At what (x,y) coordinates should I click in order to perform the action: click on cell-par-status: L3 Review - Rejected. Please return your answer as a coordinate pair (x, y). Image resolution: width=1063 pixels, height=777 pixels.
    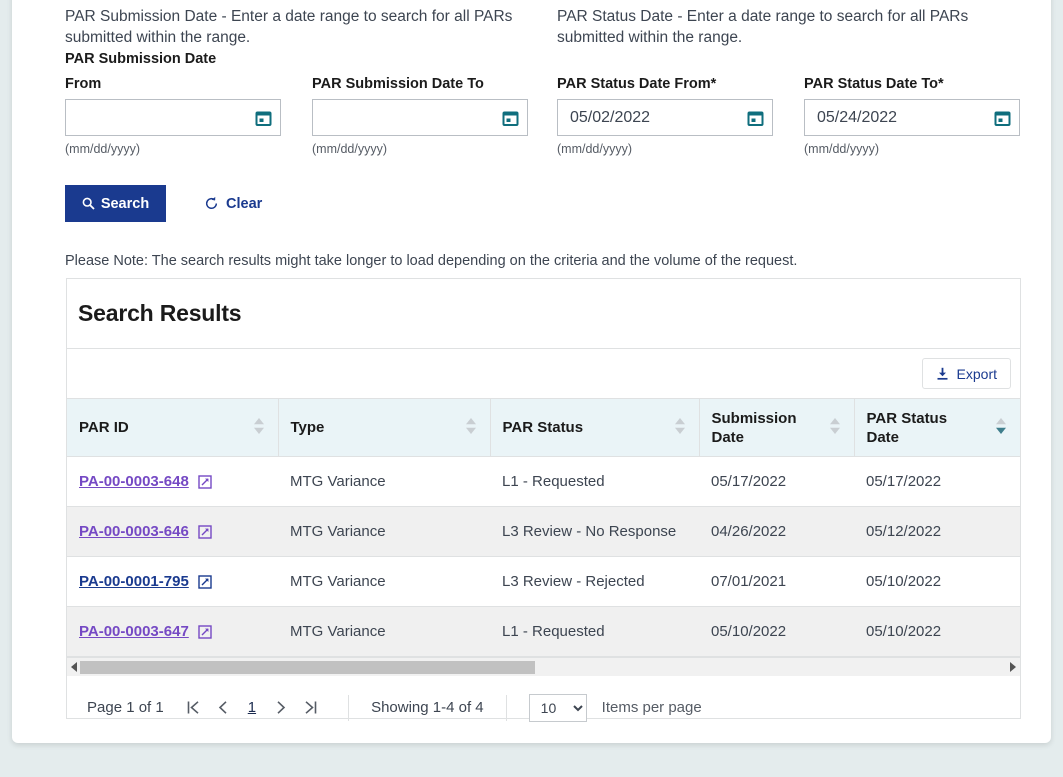
    Looking at the image, I should click on (594, 581).